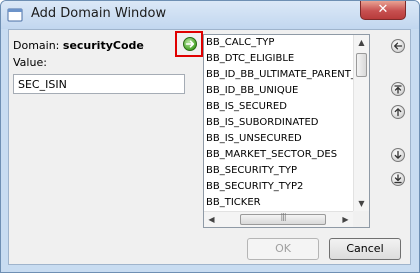 Image resolution: width=420 pixels, height=273 pixels. What do you see at coordinates (99, 84) in the screenshot?
I see `value-input: SEC_ISIN` at bounding box center [99, 84].